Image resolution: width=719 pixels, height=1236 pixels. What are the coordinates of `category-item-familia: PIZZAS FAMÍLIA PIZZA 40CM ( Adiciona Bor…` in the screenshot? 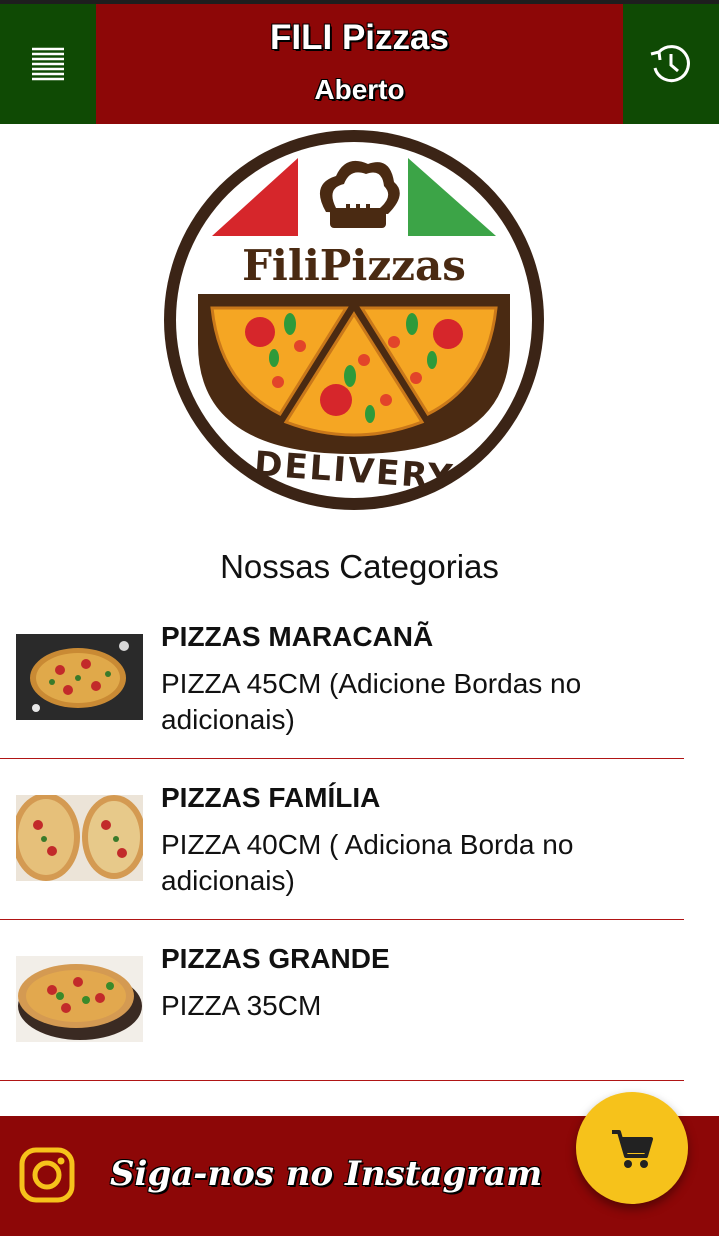 It's located at (342, 840).